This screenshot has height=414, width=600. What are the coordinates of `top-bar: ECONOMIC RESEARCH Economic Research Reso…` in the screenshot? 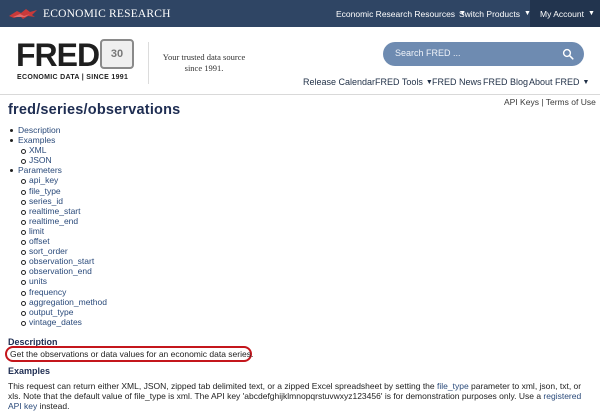 It's located at (300, 13).